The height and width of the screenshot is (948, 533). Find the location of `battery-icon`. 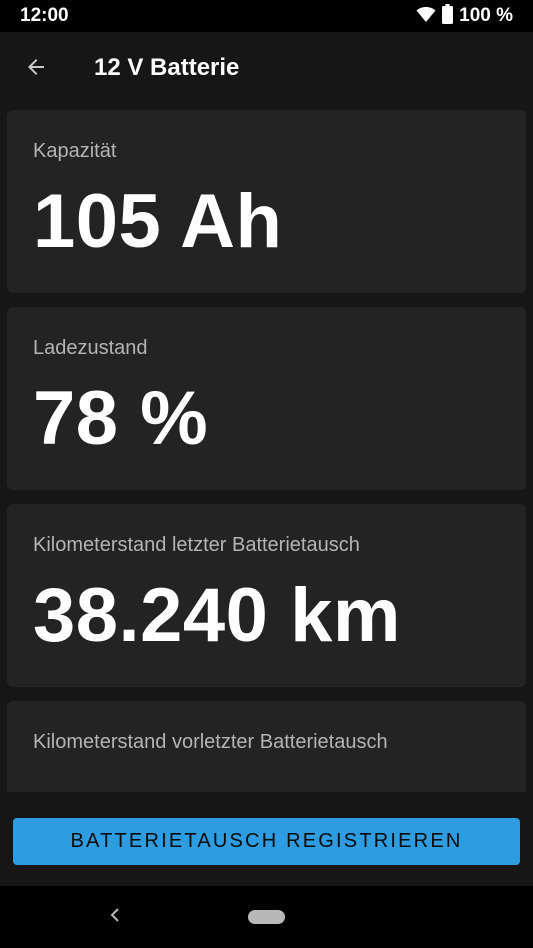

battery-icon is located at coordinates (448, 16).